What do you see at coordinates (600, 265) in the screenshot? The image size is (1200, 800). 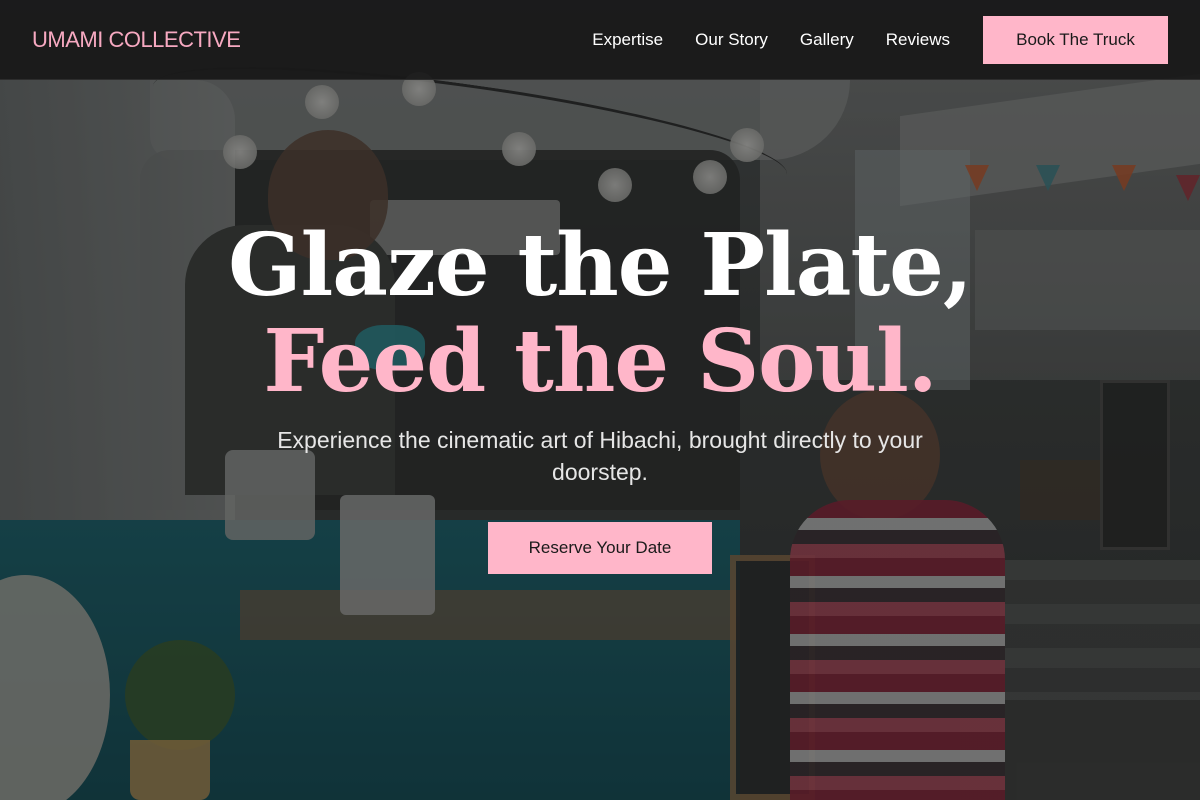 I see `headline-line-1: Glaze the Plate,` at bounding box center [600, 265].